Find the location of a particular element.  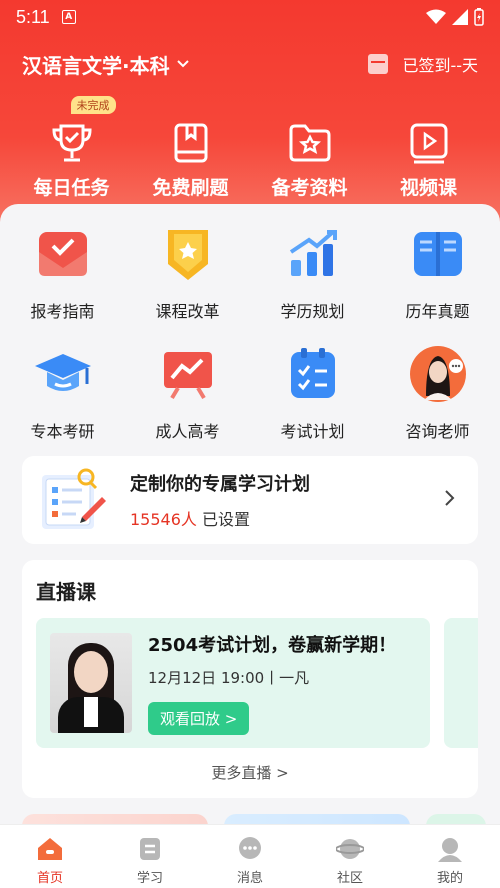

tab-home: 首页 is located at coordinates (50, 856).